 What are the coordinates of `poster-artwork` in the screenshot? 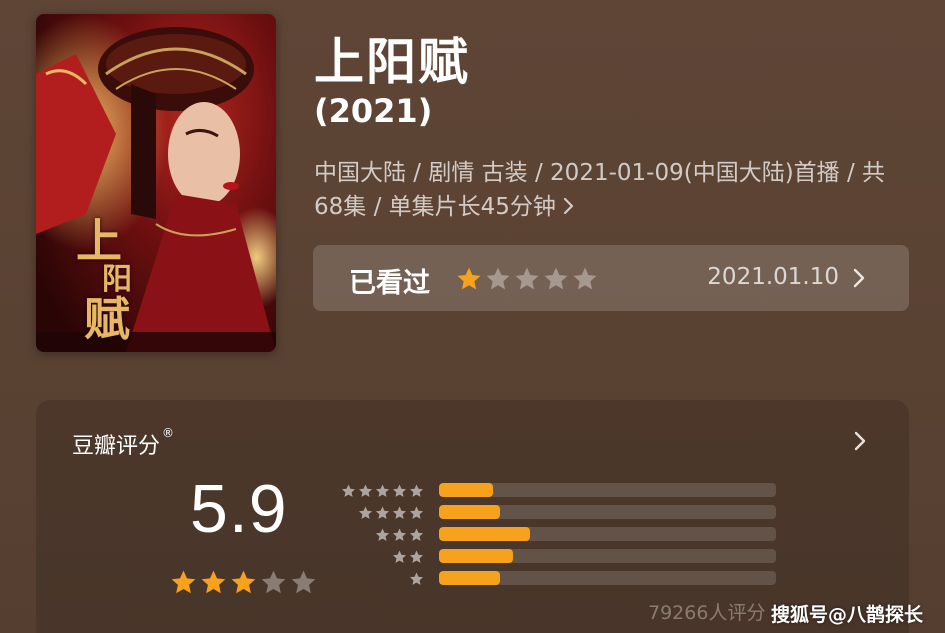 It's located at (156, 183).